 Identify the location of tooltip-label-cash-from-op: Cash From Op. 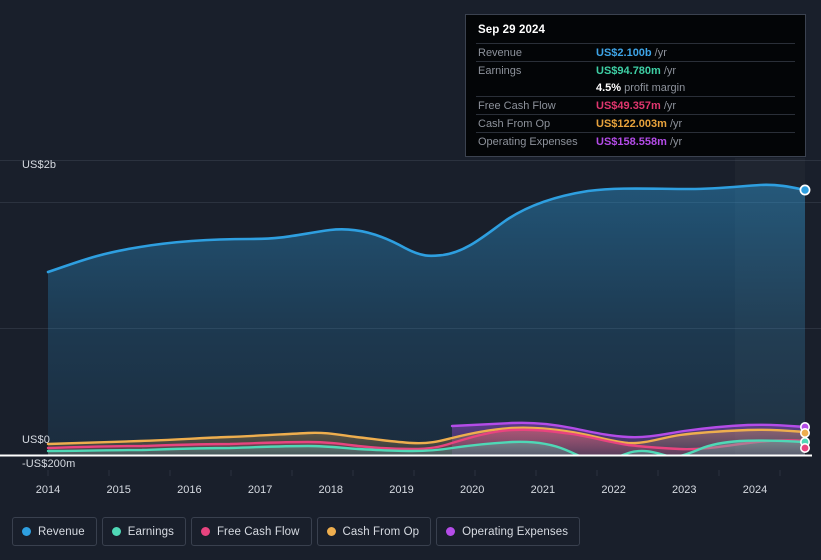
(514, 123).